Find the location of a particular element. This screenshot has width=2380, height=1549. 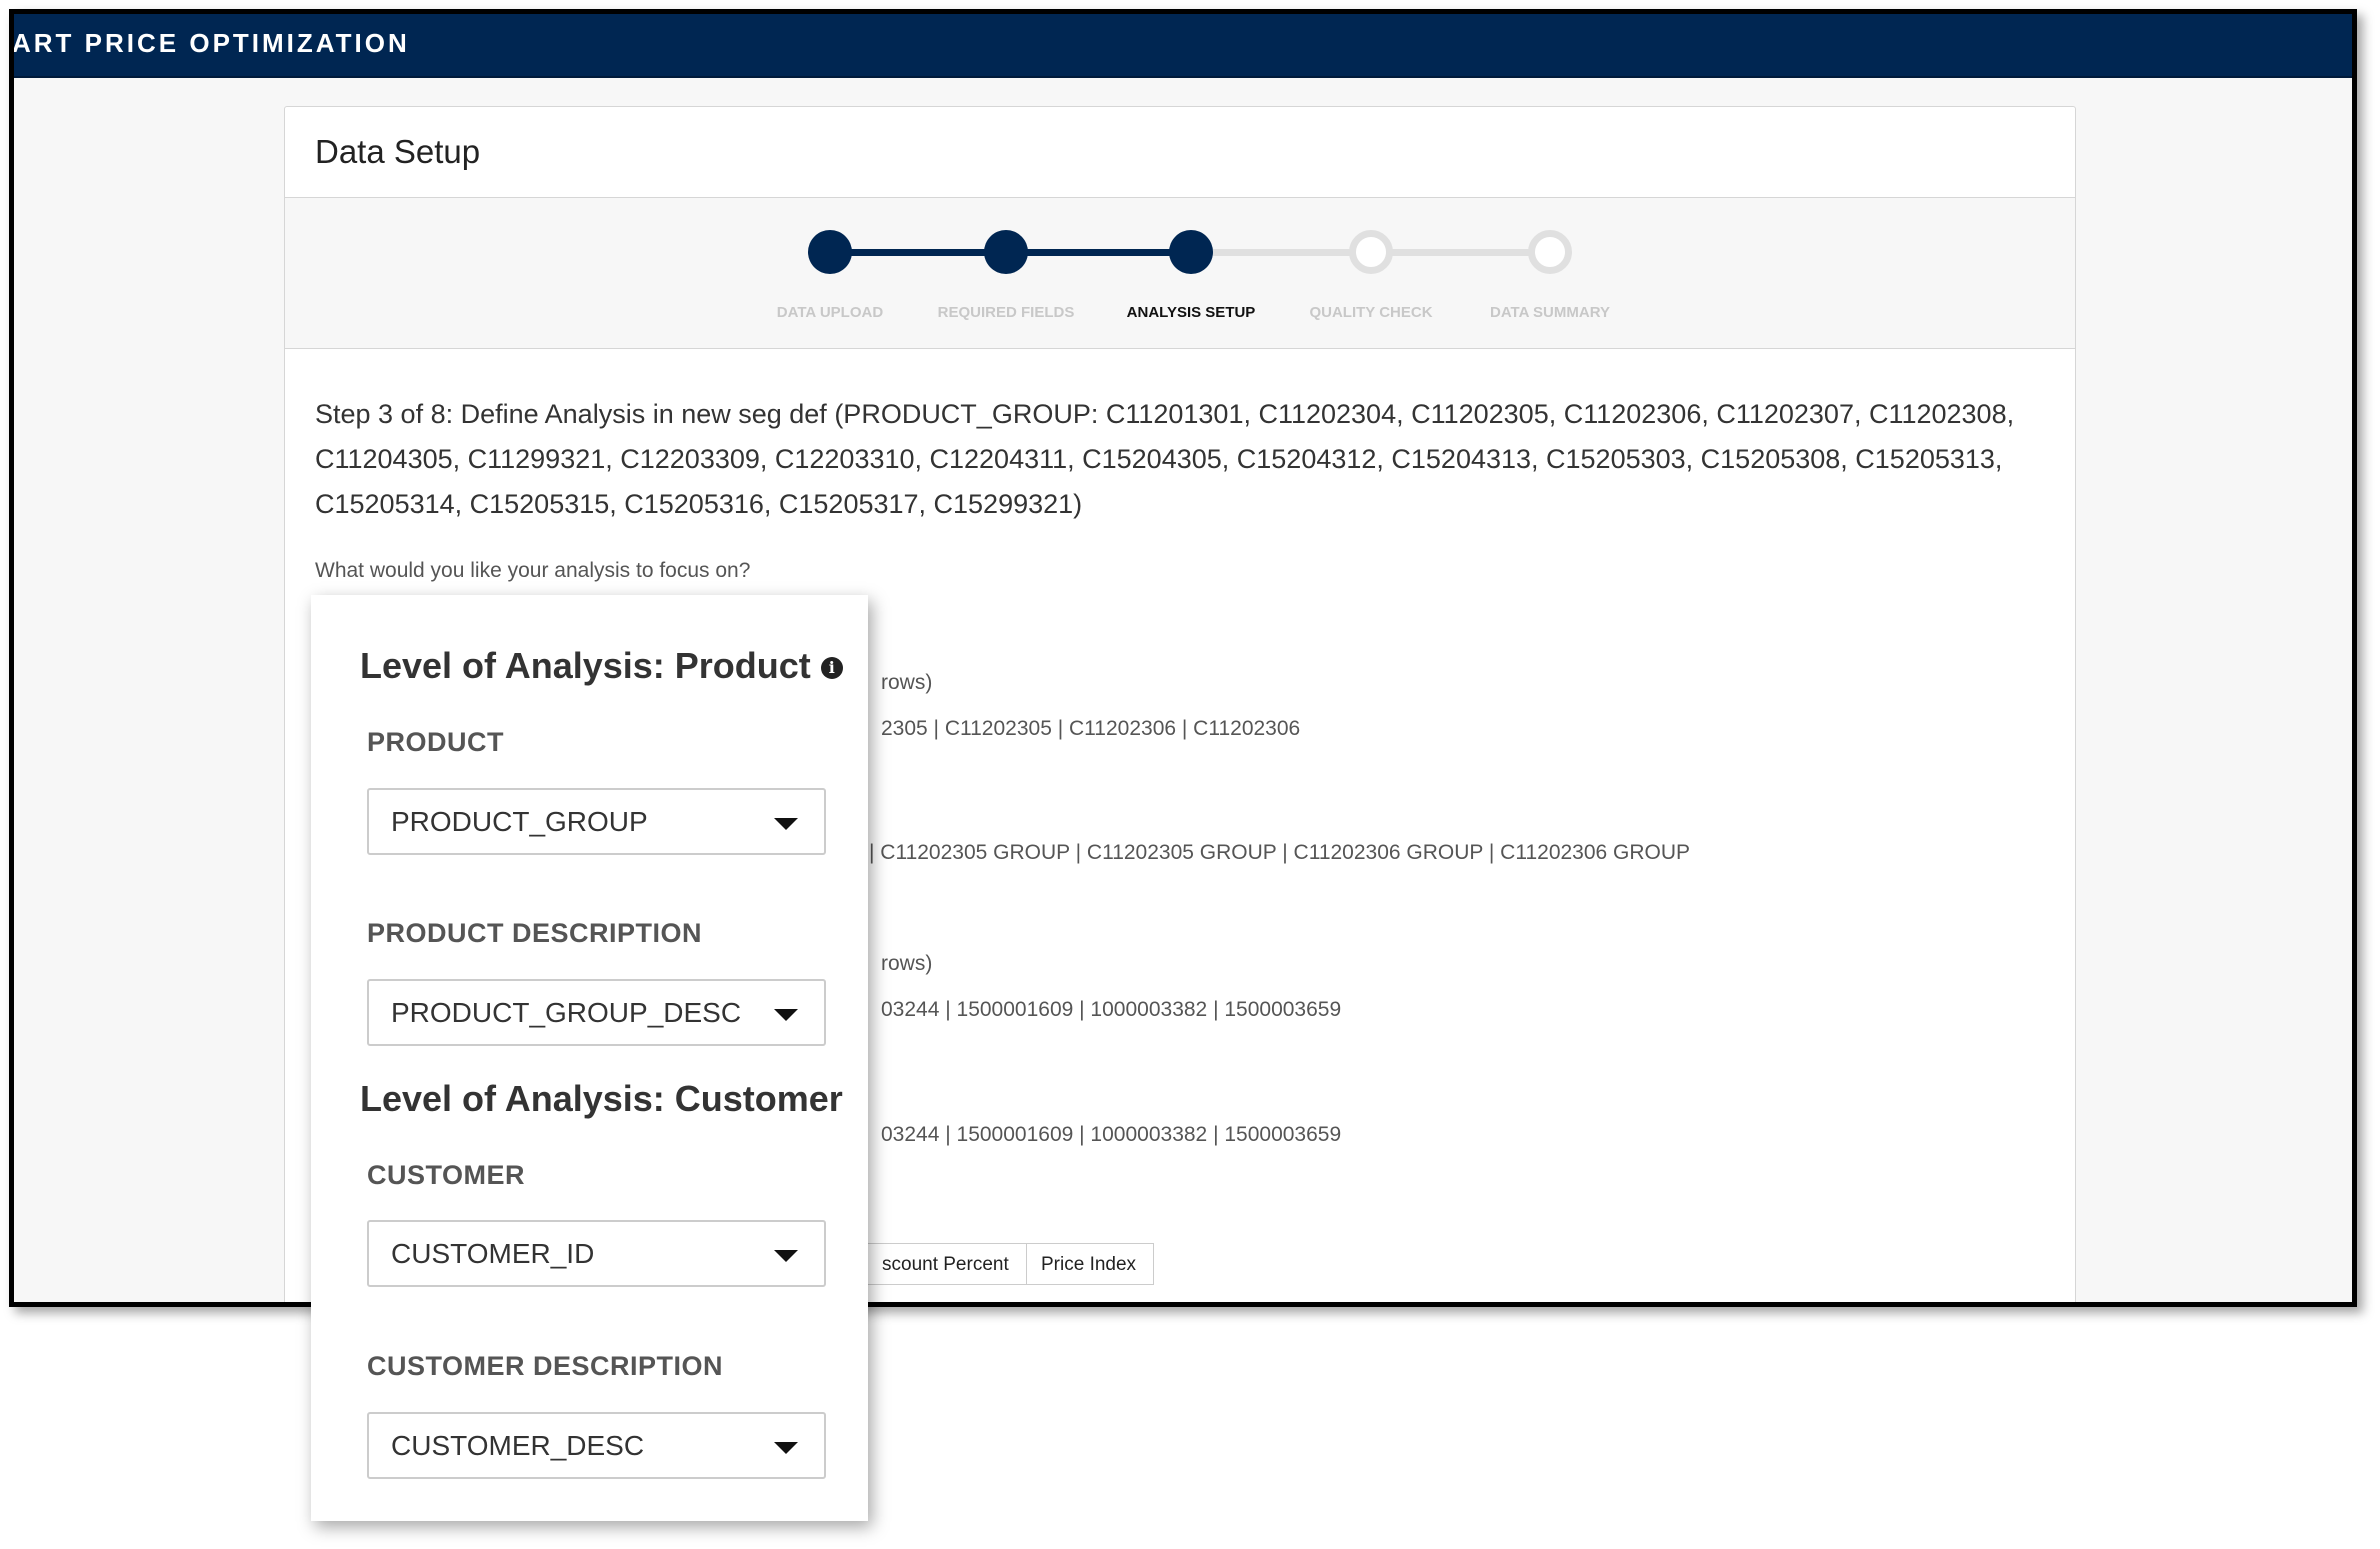

product-label: PRODUCT is located at coordinates (435, 742).